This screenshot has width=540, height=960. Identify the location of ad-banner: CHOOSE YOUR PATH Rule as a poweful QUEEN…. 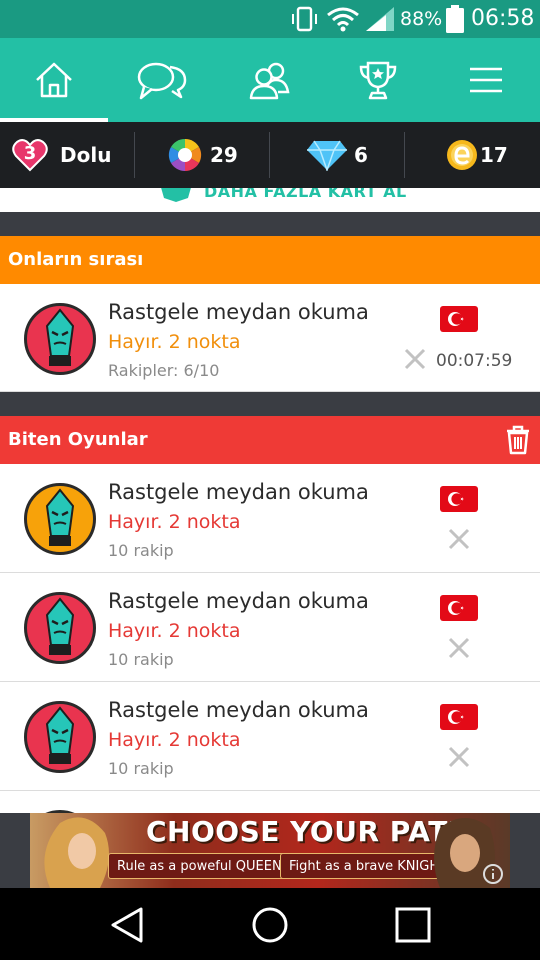
(270, 850).